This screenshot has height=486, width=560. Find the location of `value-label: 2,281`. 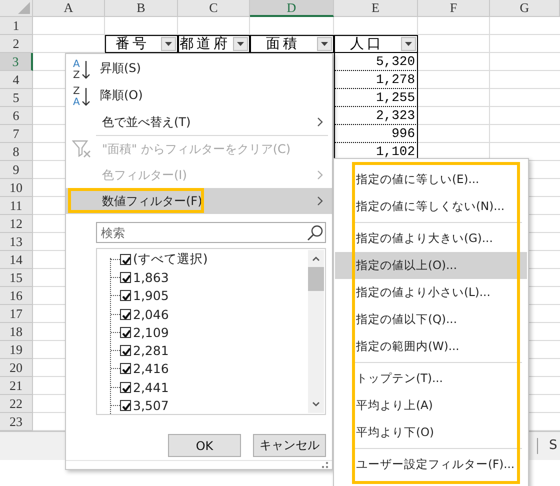

value-label: 2,281 is located at coordinates (151, 350).